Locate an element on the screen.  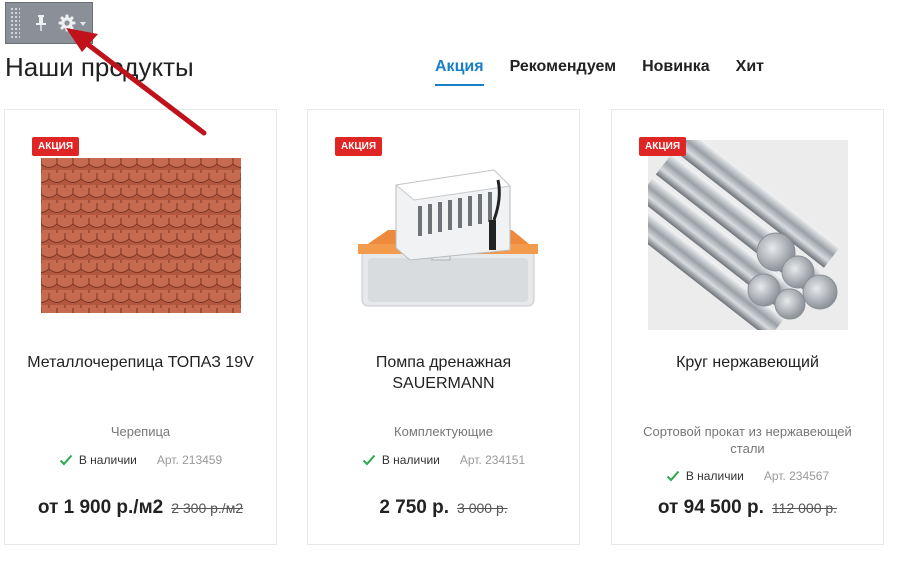
product-category: Комплектующие is located at coordinates (443, 431).